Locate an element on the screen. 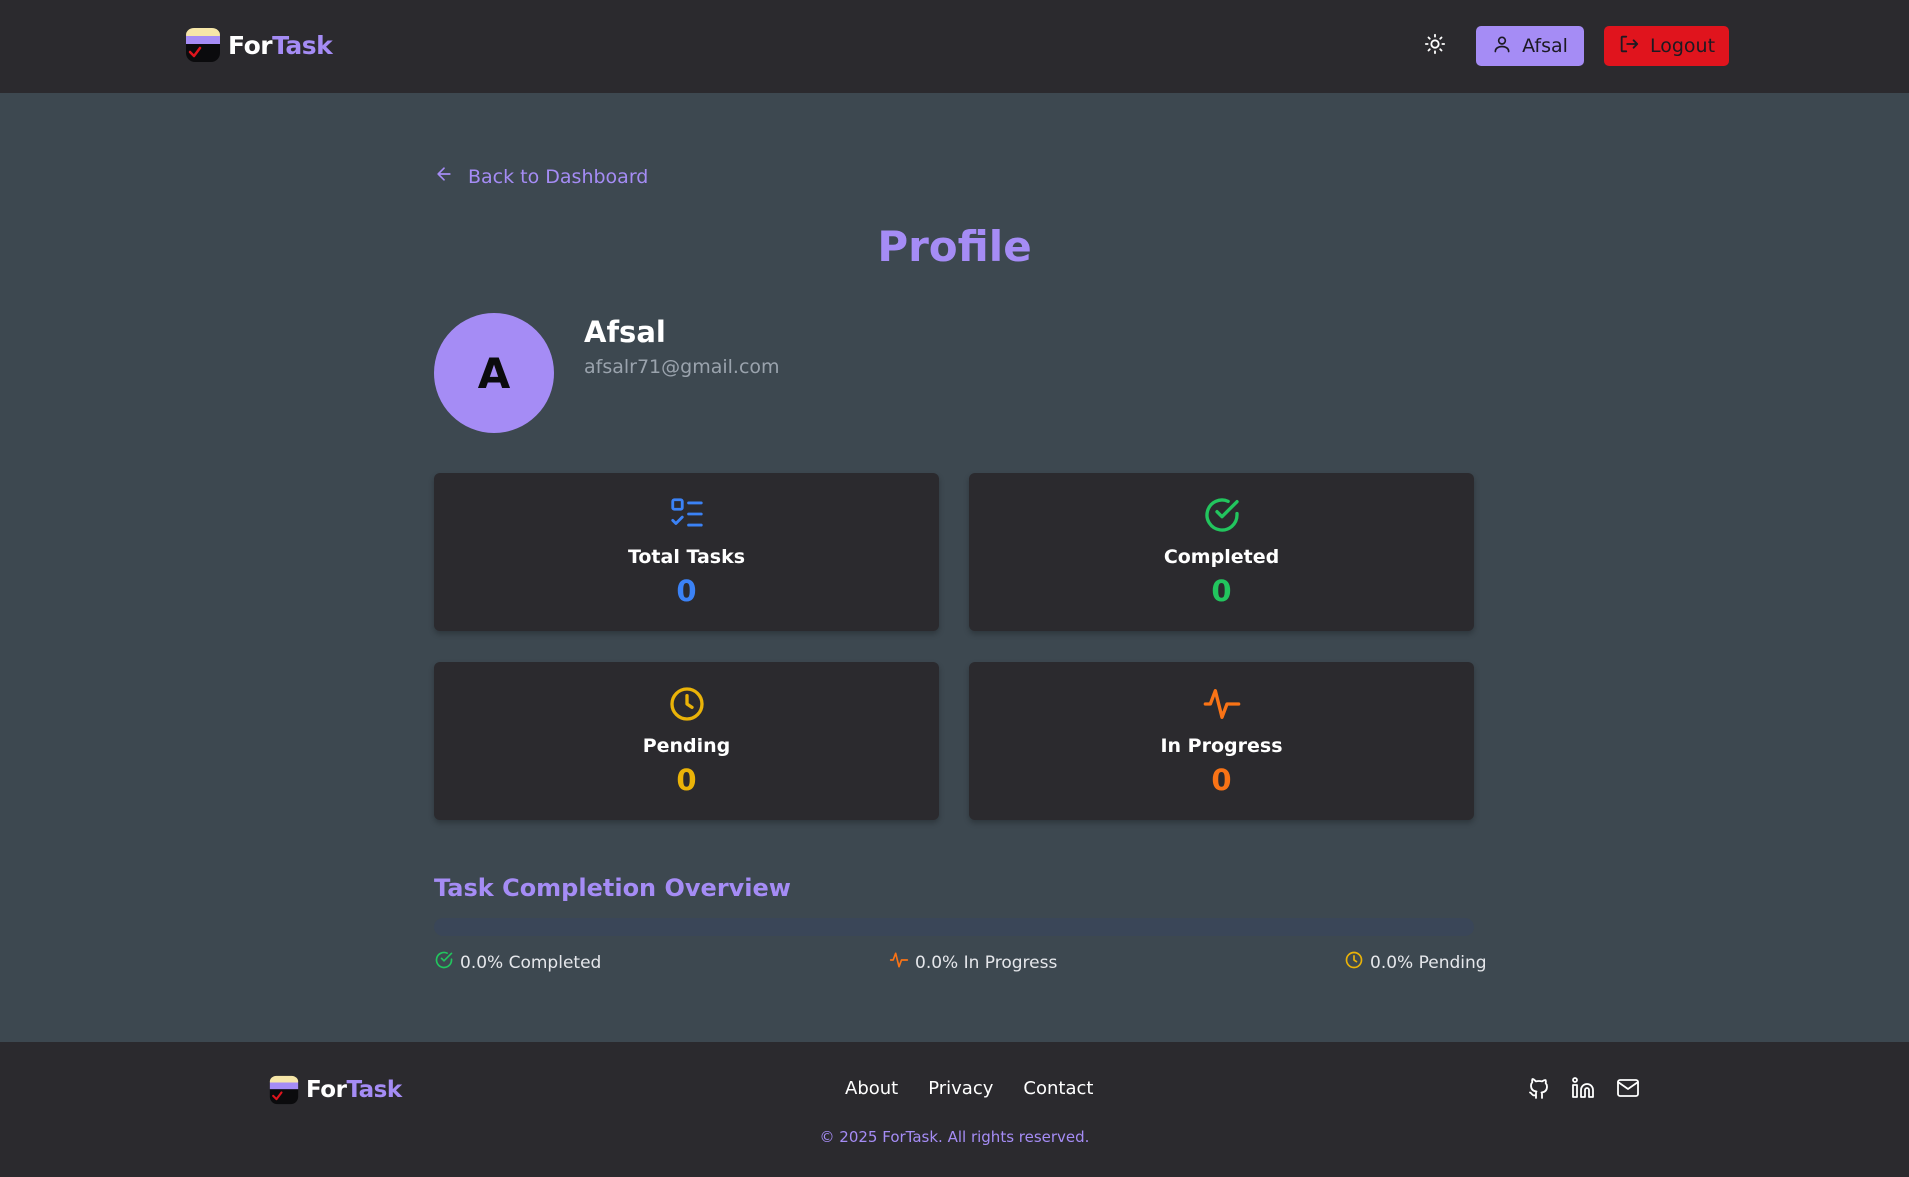 Image resolution: width=1909 pixels, height=1177 pixels. avatar: A is located at coordinates (494, 373).